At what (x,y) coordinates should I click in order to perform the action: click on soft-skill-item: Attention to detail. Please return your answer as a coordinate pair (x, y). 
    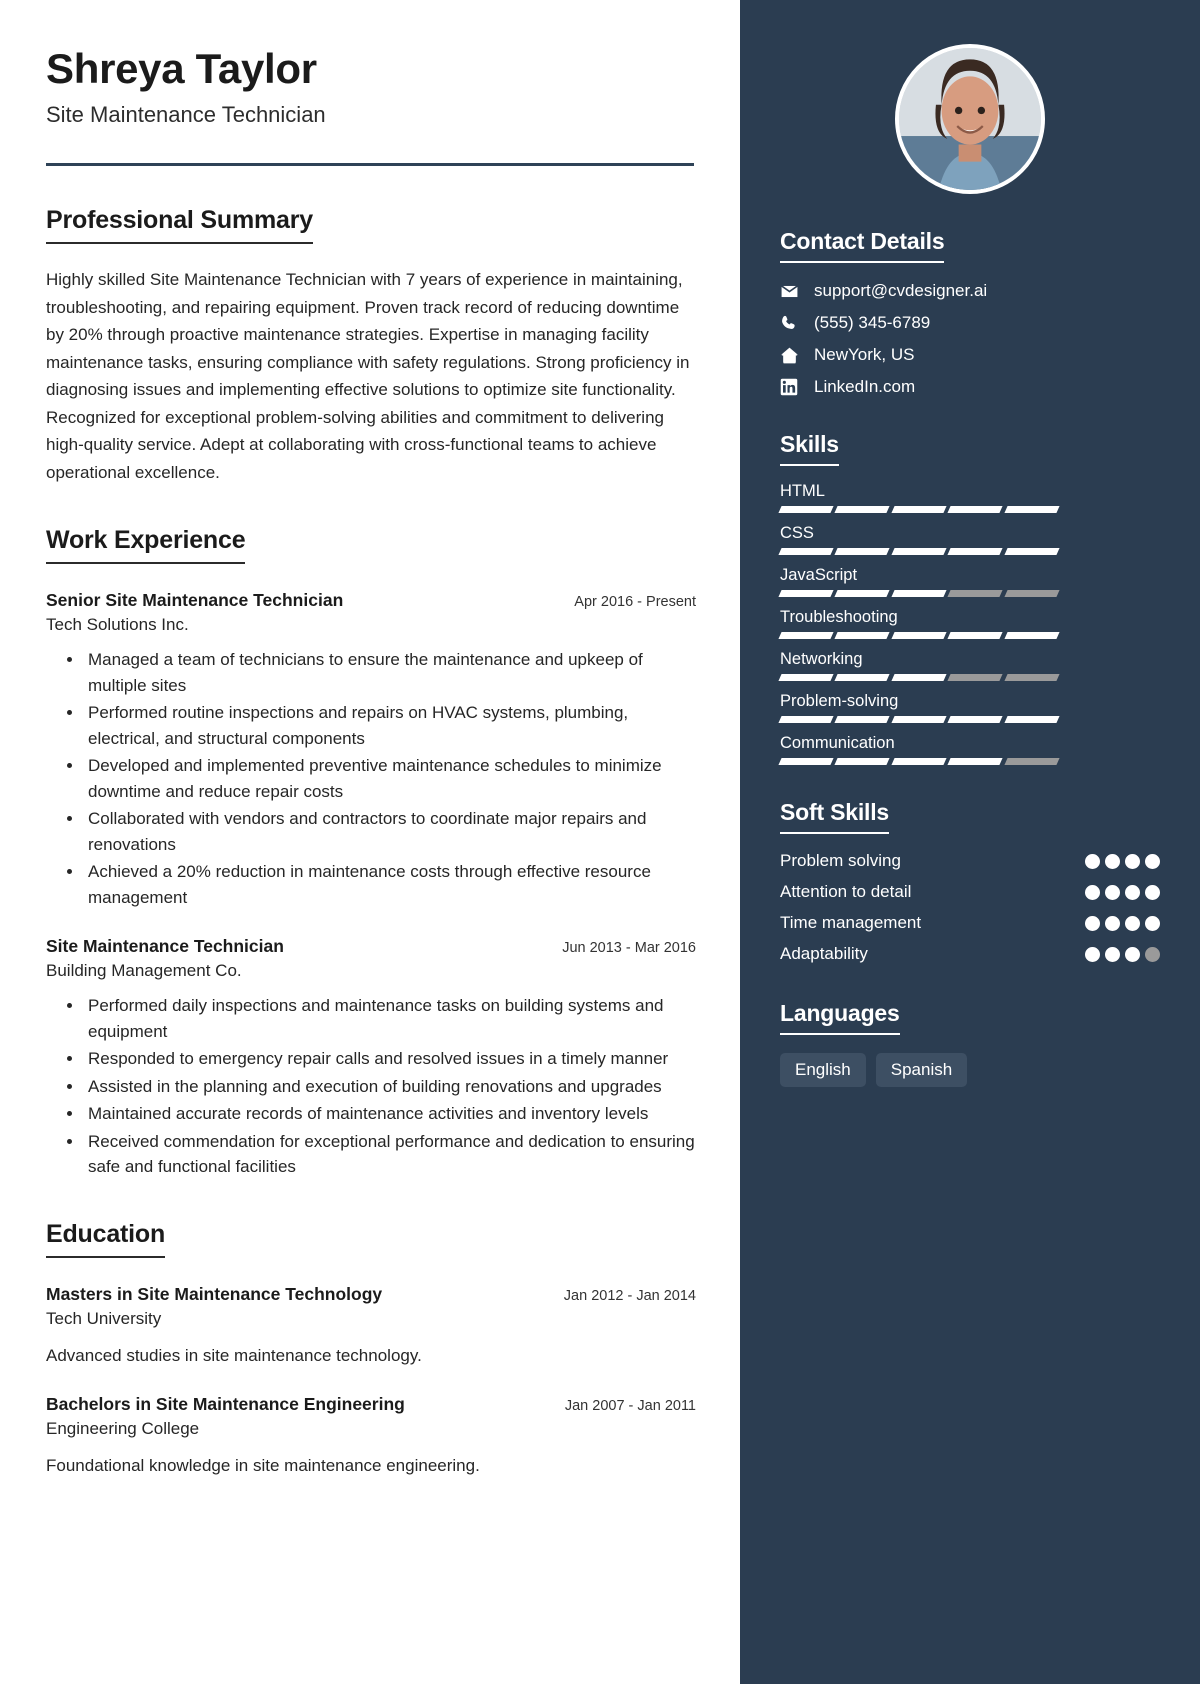
    Looking at the image, I should click on (970, 892).